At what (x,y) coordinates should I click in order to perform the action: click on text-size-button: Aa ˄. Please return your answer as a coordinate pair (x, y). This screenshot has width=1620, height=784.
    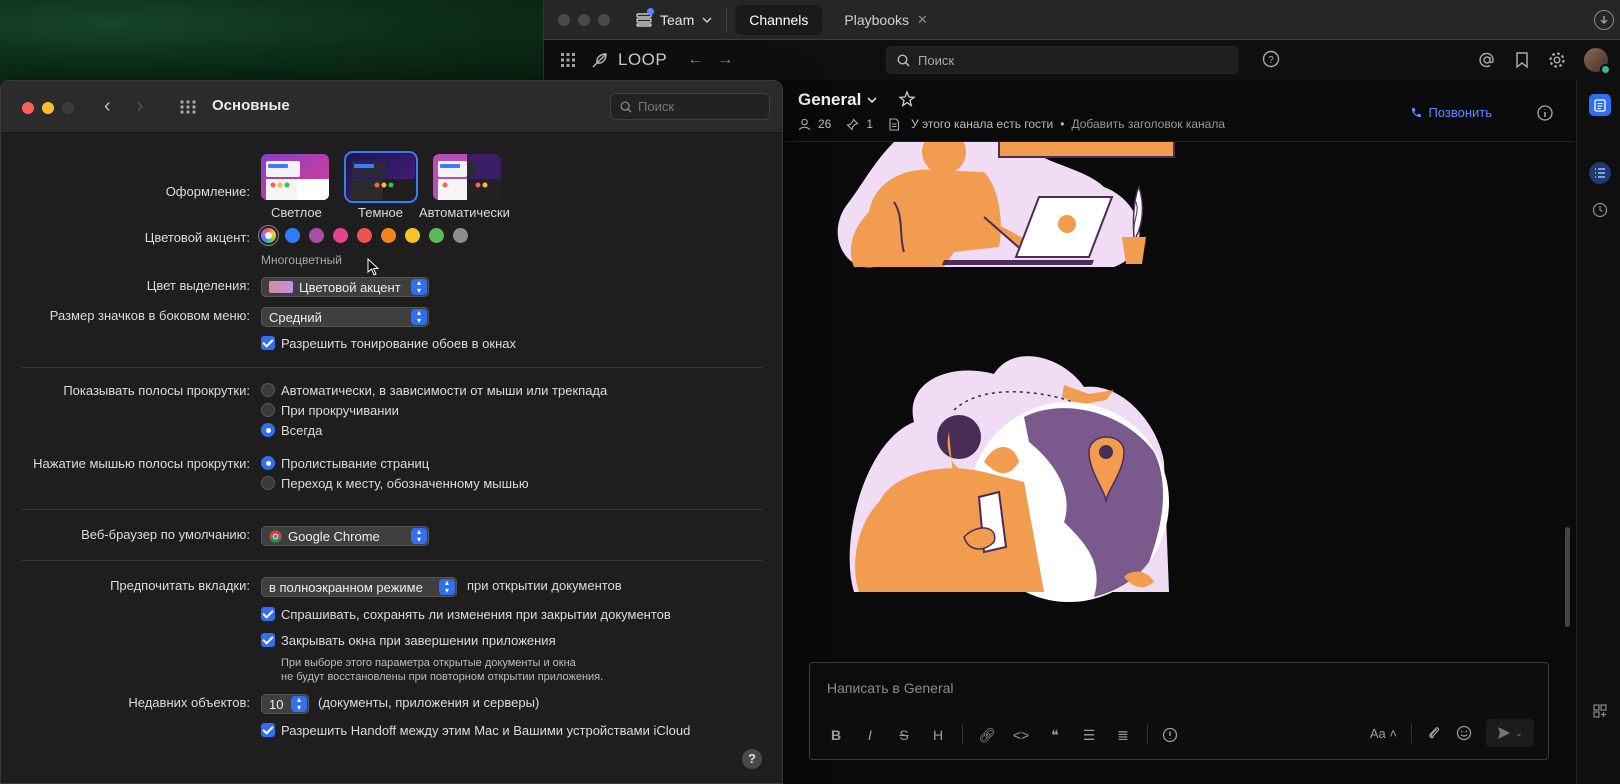
    Looking at the image, I should click on (1383, 733).